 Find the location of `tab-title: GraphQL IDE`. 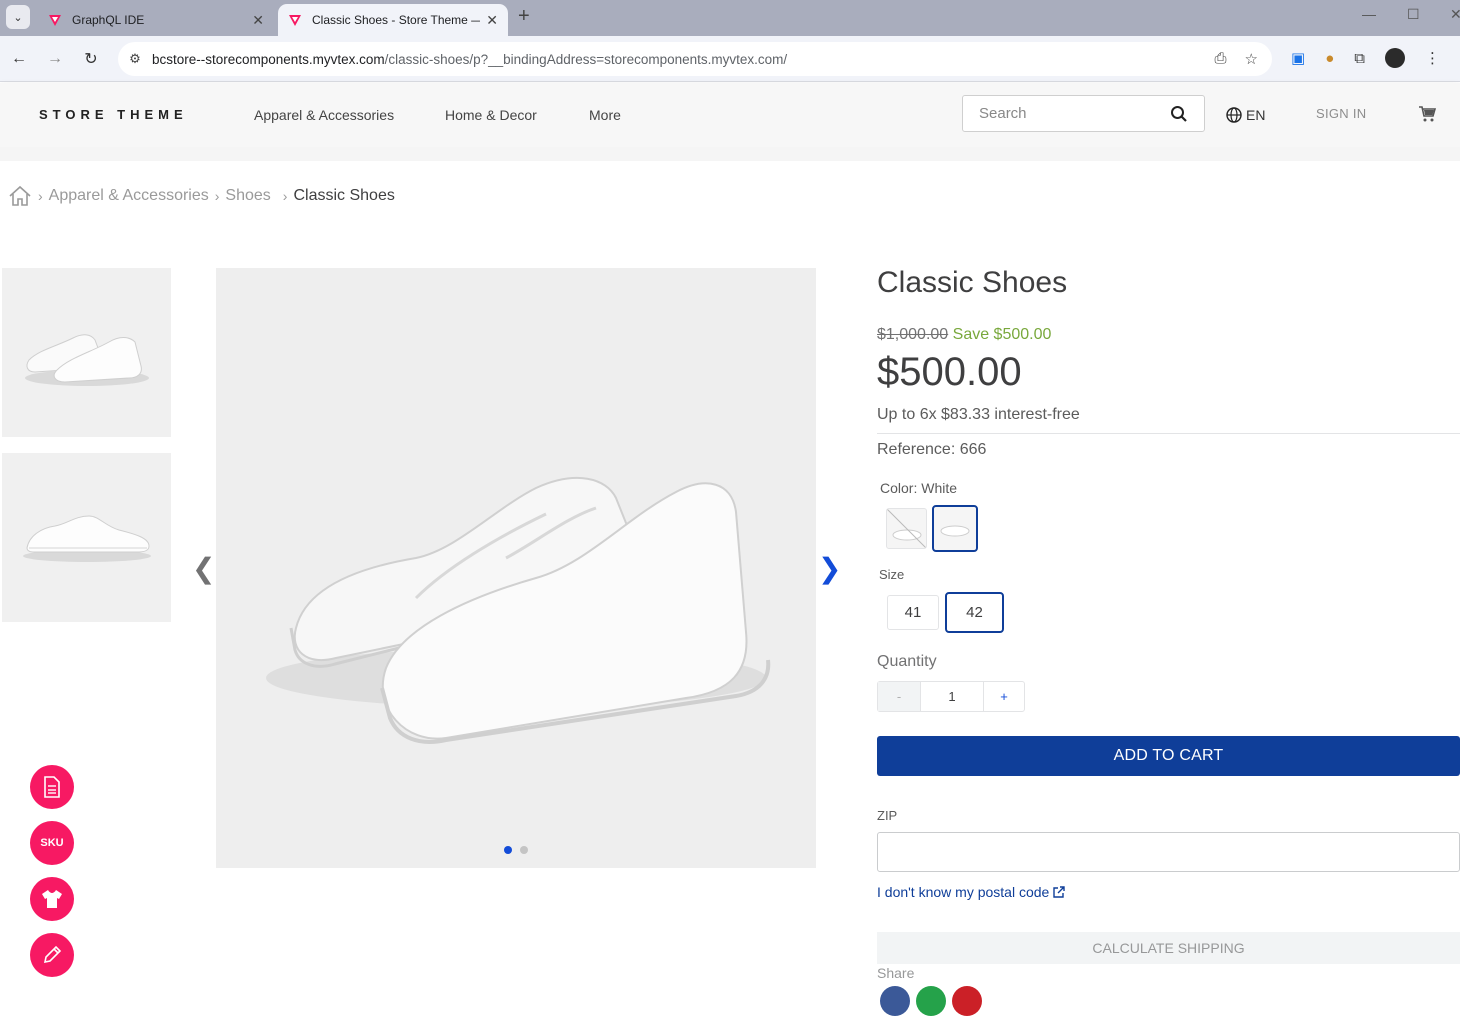

tab-title: GraphQL IDE is located at coordinates (108, 20).